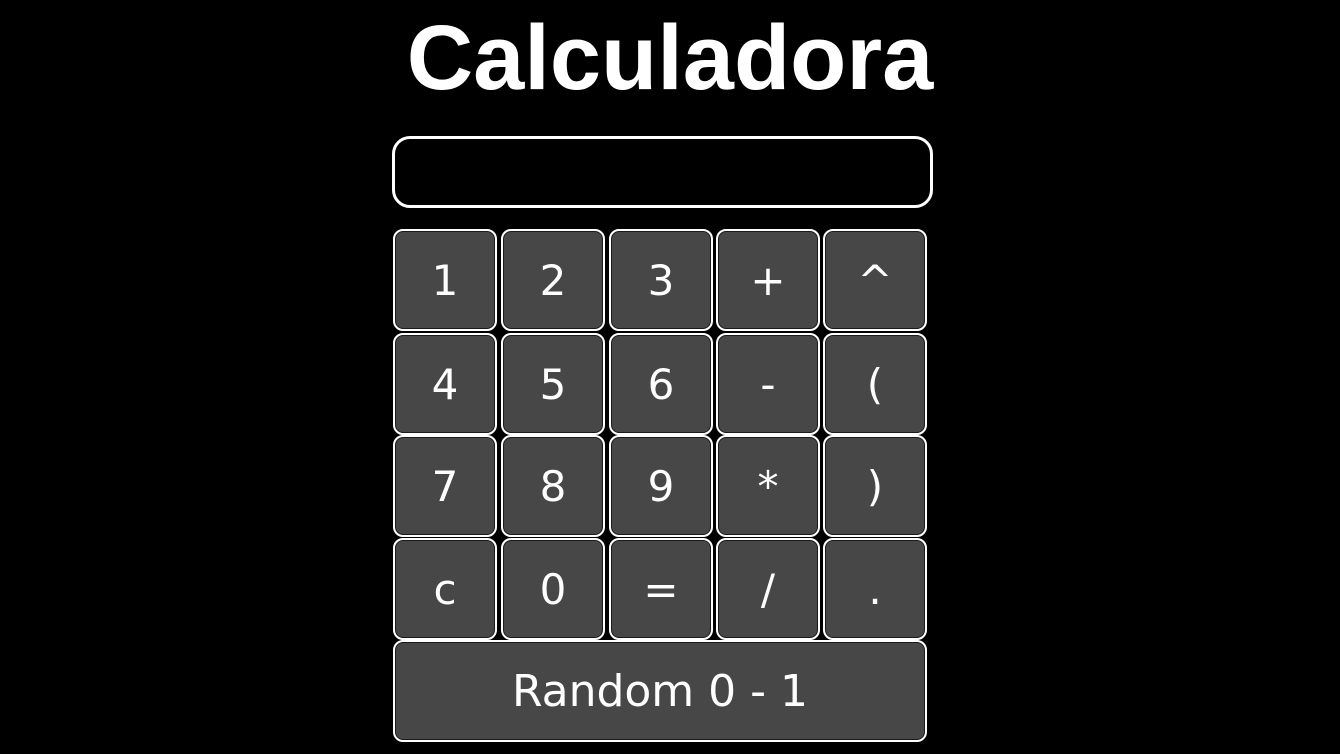 This screenshot has width=1340, height=754. What do you see at coordinates (661, 280) in the screenshot?
I see `key-3: 3` at bounding box center [661, 280].